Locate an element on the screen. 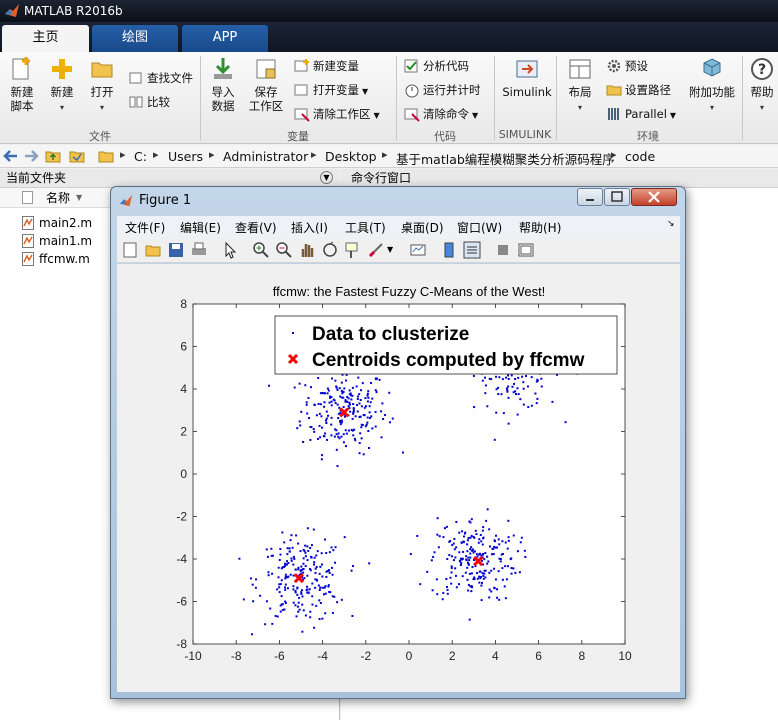 This screenshot has height=720, width=778. open-file-icon is located at coordinates (153, 250).